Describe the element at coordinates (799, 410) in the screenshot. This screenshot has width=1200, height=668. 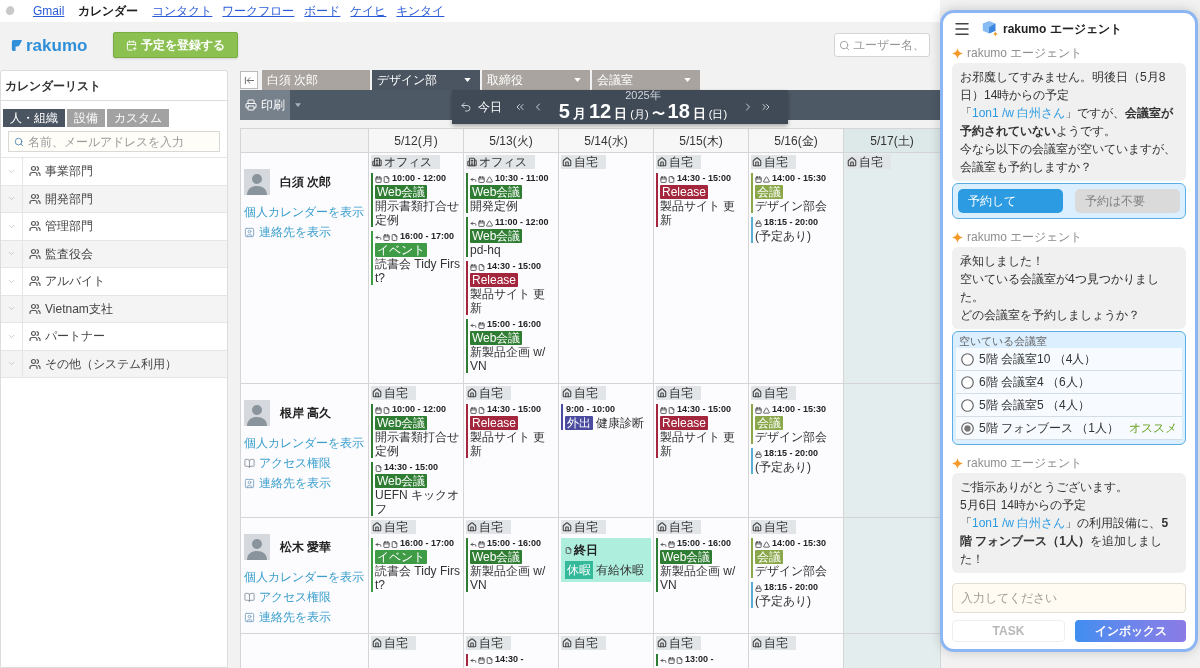
I see `event-time: 14:00 - 15:30` at that location.